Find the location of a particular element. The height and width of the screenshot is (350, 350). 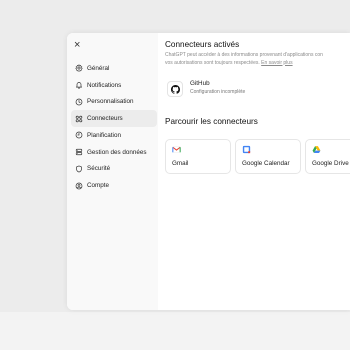

connector-status: Configuration incomplète is located at coordinates (218, 92).